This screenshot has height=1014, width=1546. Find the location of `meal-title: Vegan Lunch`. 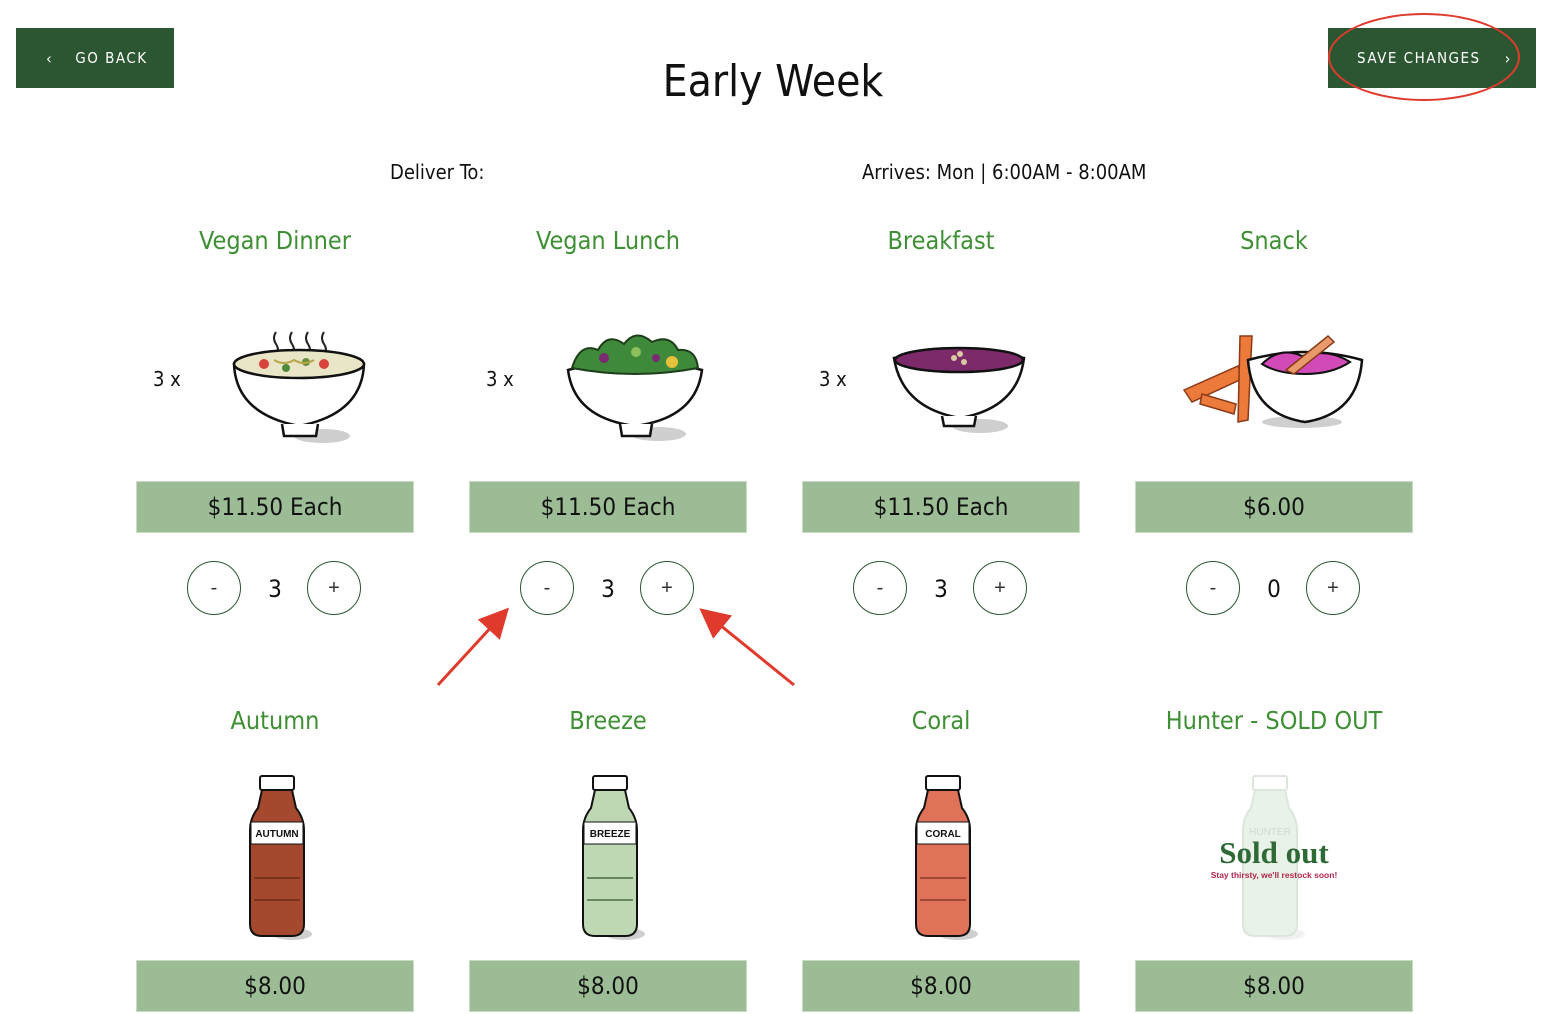

meal-title: Vegan Lunch is located at coordinates (608, 240).